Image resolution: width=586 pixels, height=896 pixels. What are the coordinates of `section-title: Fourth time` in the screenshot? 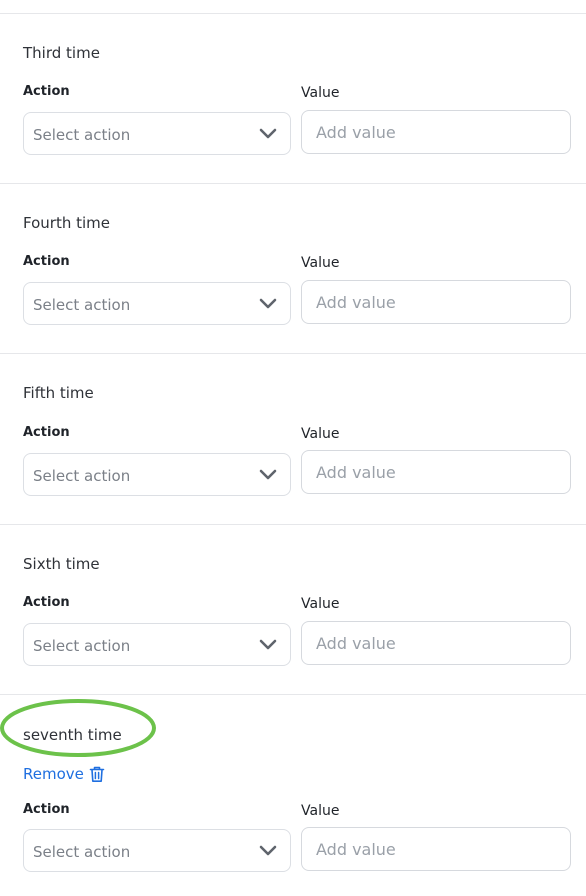 It's located at (66, 223).